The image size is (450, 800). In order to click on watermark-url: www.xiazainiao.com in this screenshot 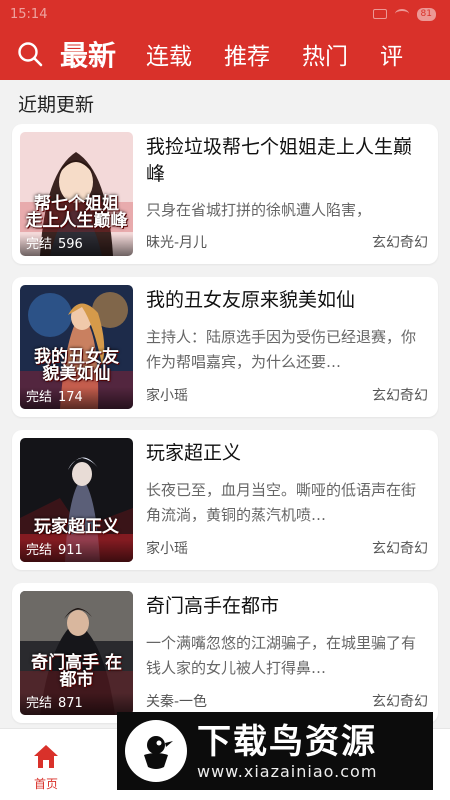, I will do `click(287, 771)`.